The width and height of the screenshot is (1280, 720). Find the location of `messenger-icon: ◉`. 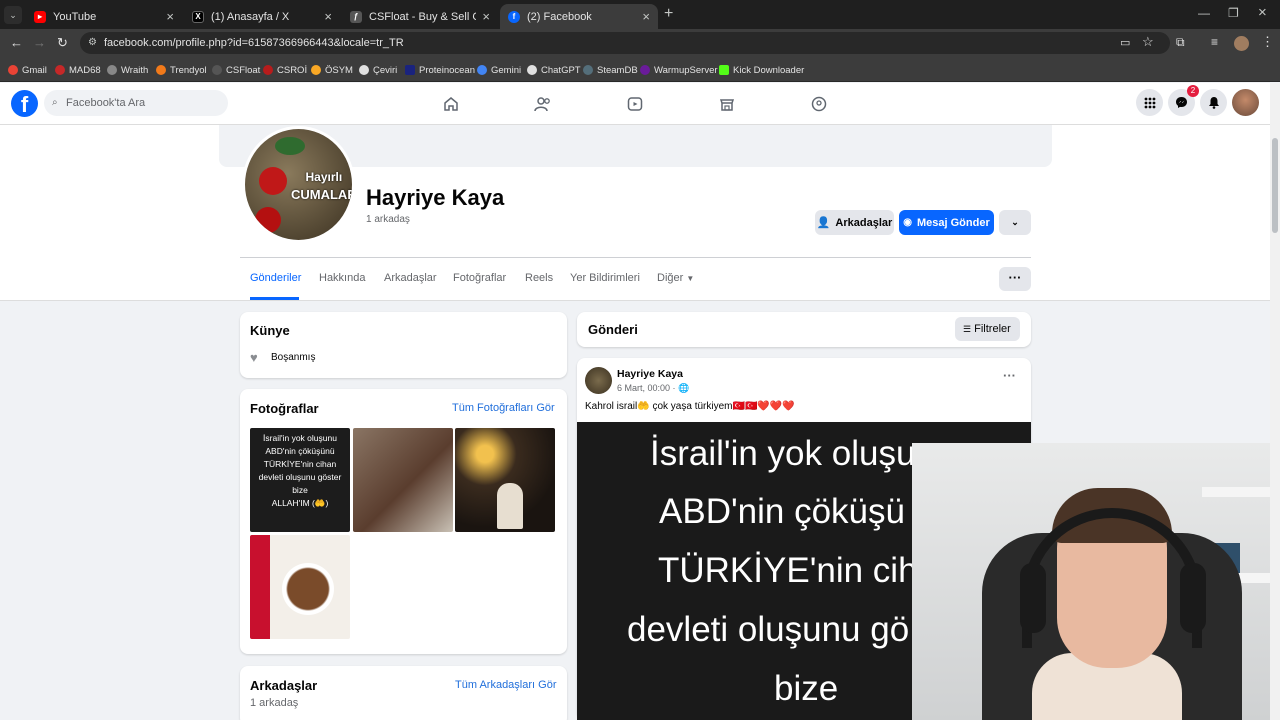

messenger-icon: ◉ is located at coordinates (907, 222).